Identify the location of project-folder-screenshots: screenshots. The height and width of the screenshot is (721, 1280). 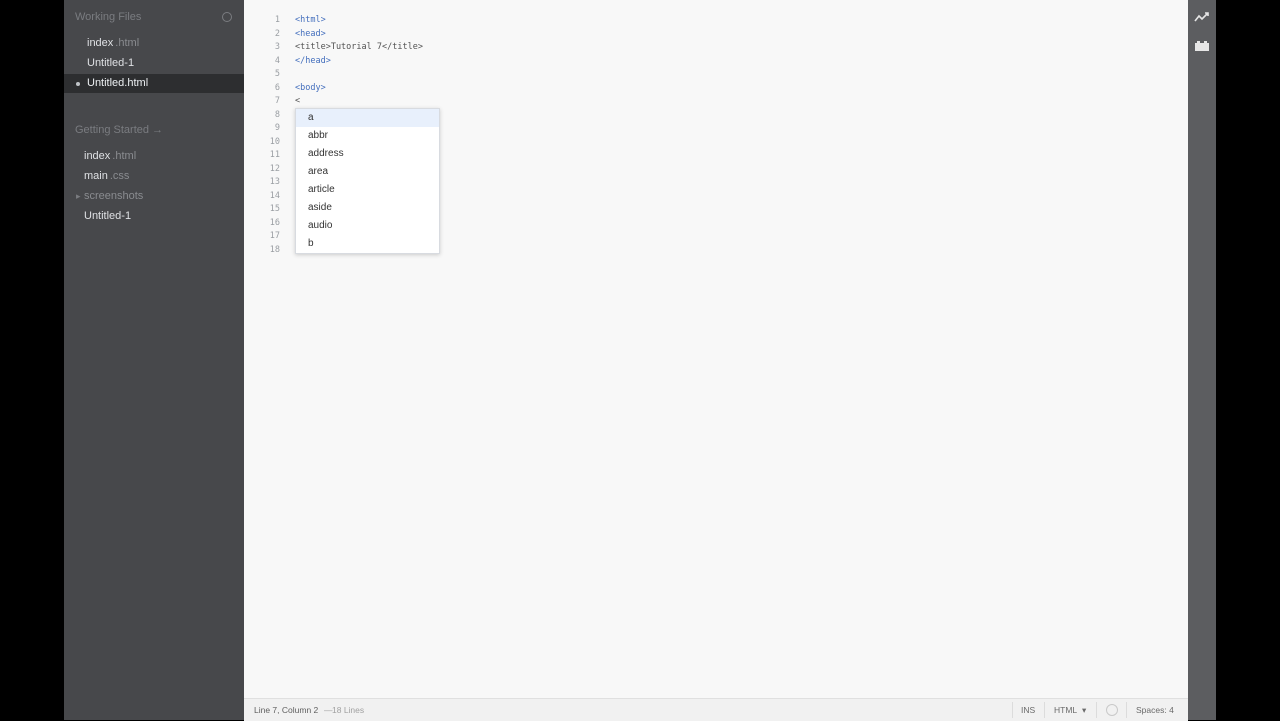
(113, 196).